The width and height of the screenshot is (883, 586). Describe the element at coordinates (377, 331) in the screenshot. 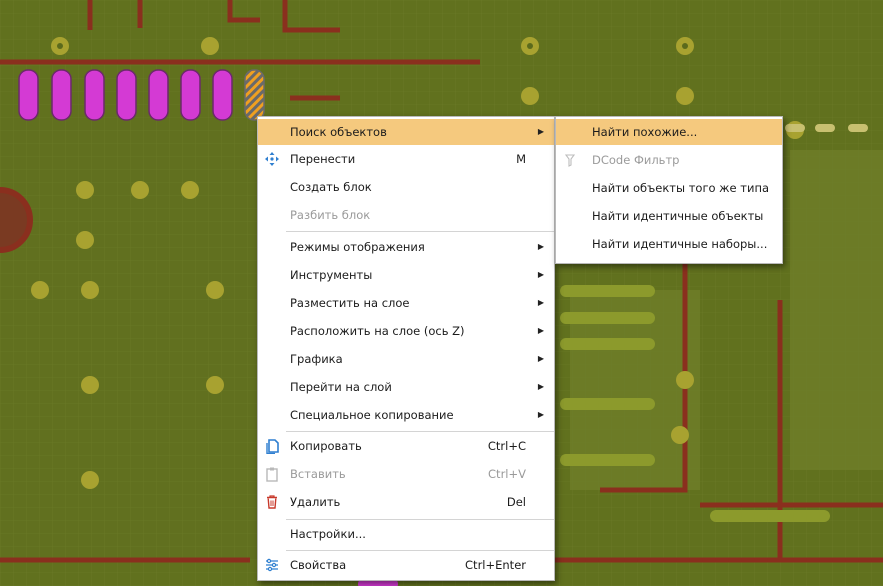

I see `menu-item-label: Расположить на слое (ось Z)` at that location.